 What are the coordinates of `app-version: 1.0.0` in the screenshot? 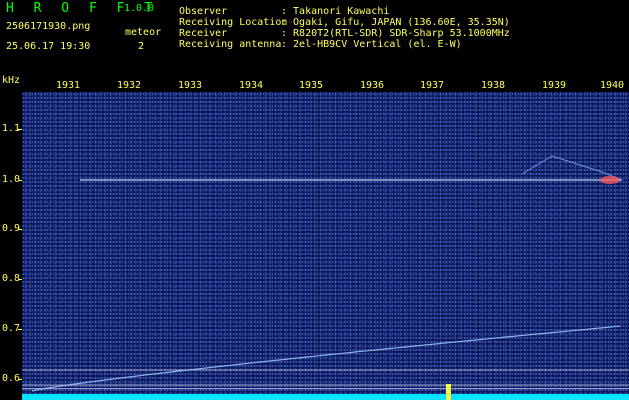 It's located at (139, 8).